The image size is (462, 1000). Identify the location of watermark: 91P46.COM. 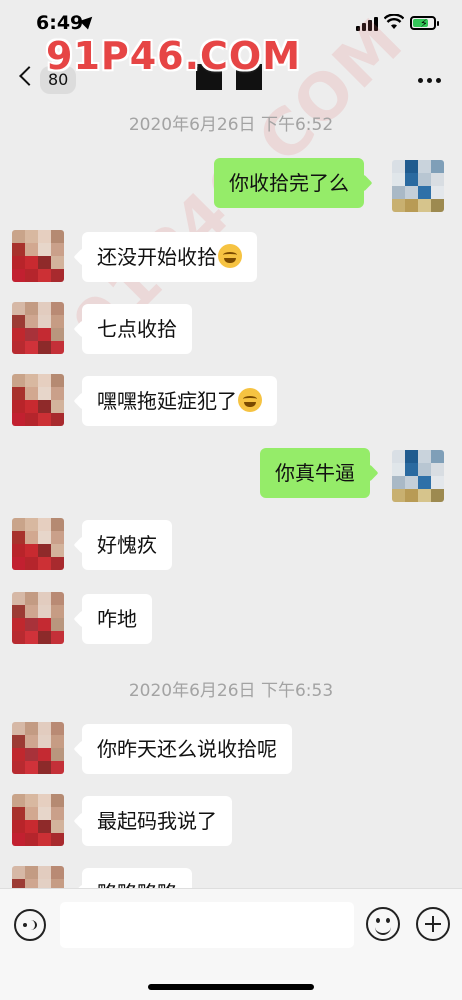
(174, 56).